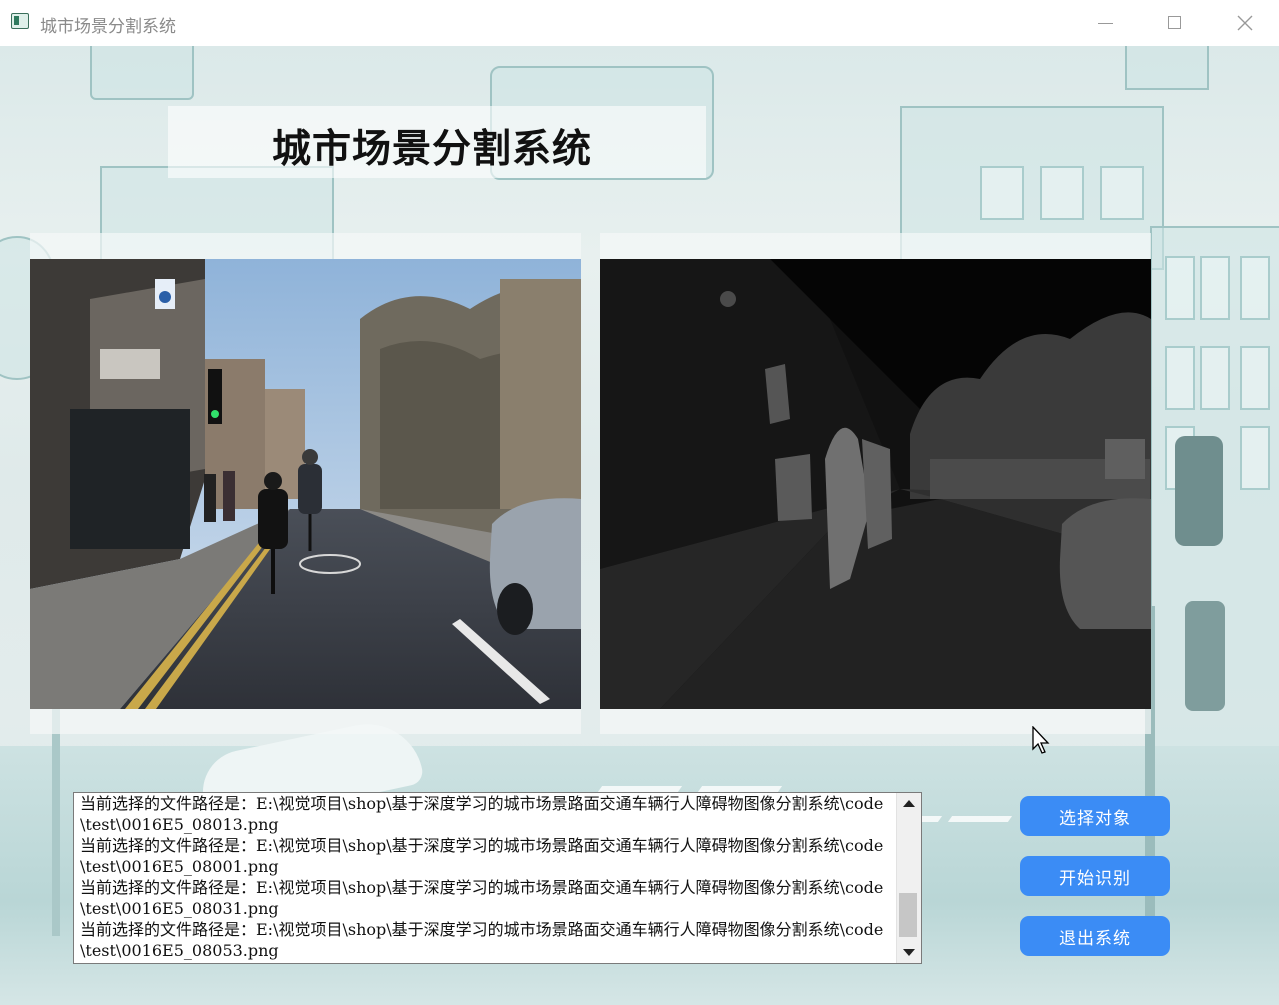  I want to click on minimize-button, so click(1105, 23).